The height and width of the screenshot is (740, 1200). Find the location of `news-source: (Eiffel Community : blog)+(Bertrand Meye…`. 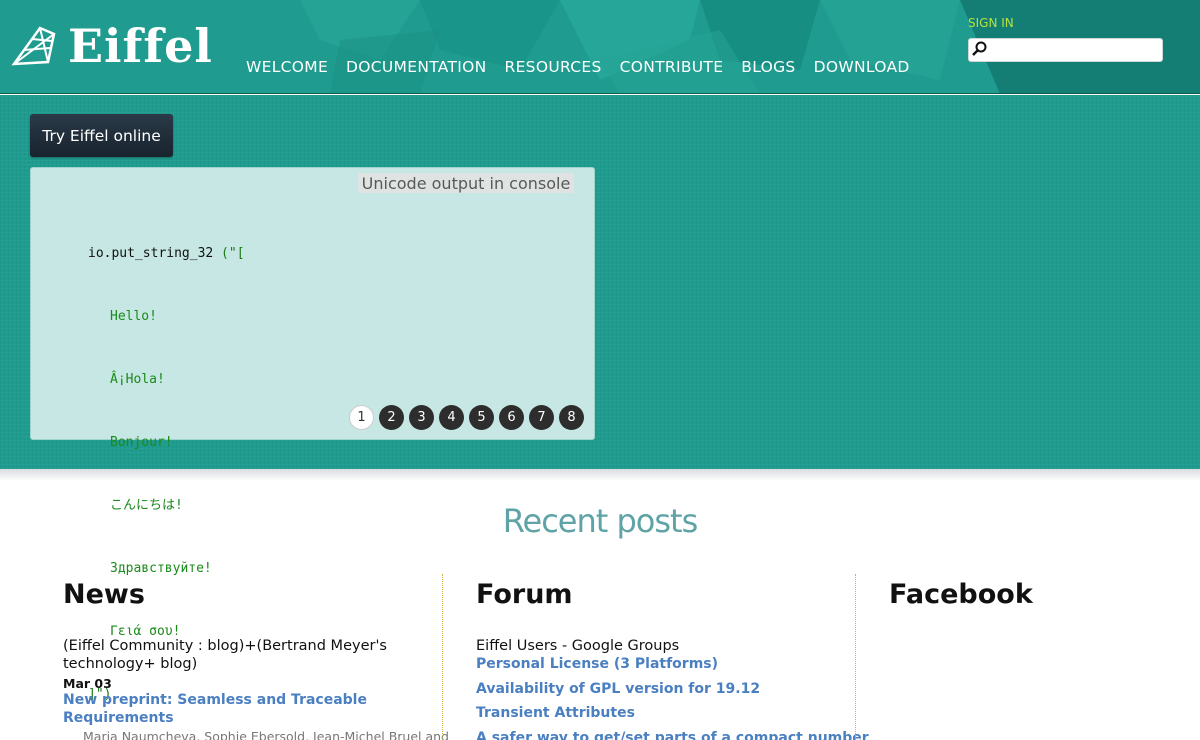

news-source: (Eiffel Community : blog)+(Bertrand Meye… is located at coordinates (225, 655).